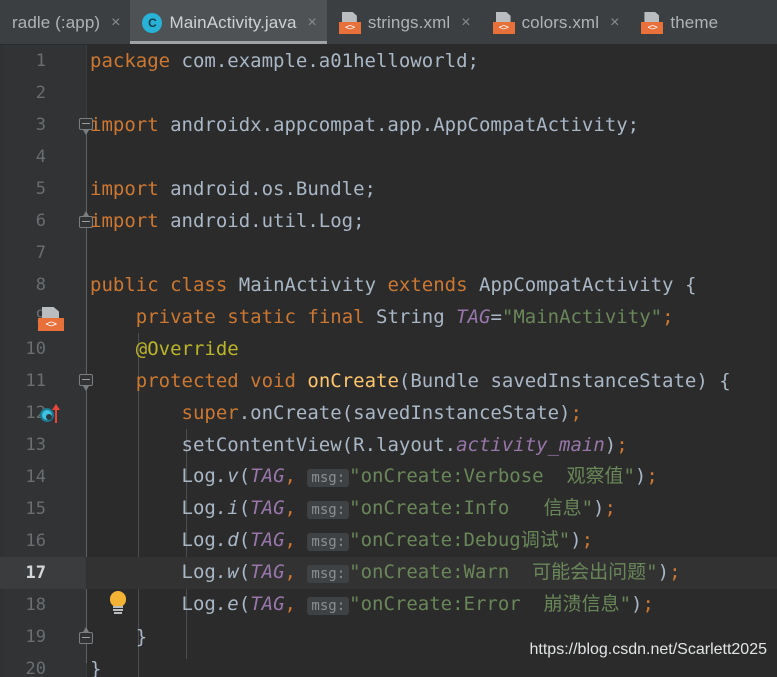 This screenshot has width=777, height=677. I want to click on tab-strings-xml: <> strings.xml ×, so click(404, 22).